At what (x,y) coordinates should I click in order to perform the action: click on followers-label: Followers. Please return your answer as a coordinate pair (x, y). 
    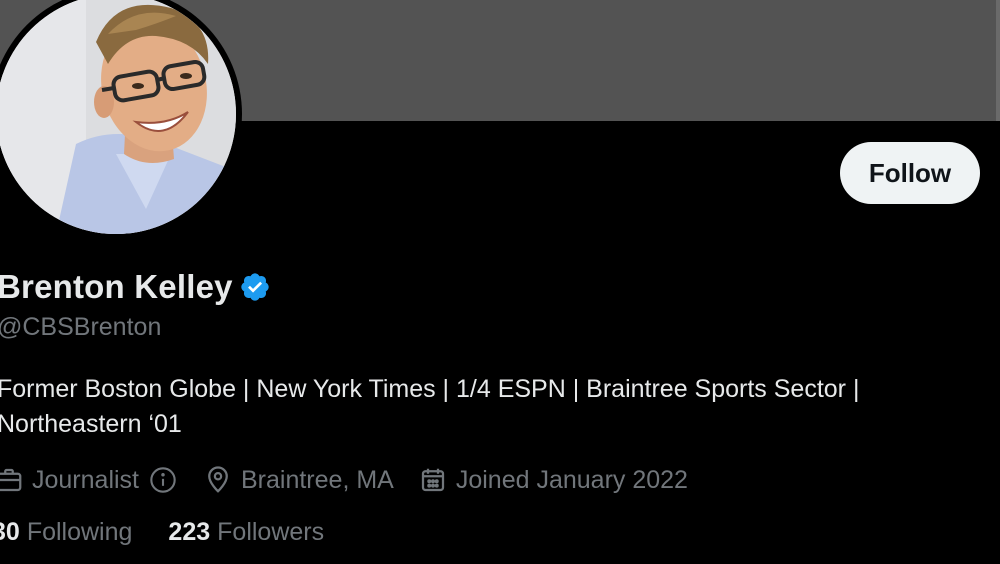
    Looking at the image, I should click on (271, 532).